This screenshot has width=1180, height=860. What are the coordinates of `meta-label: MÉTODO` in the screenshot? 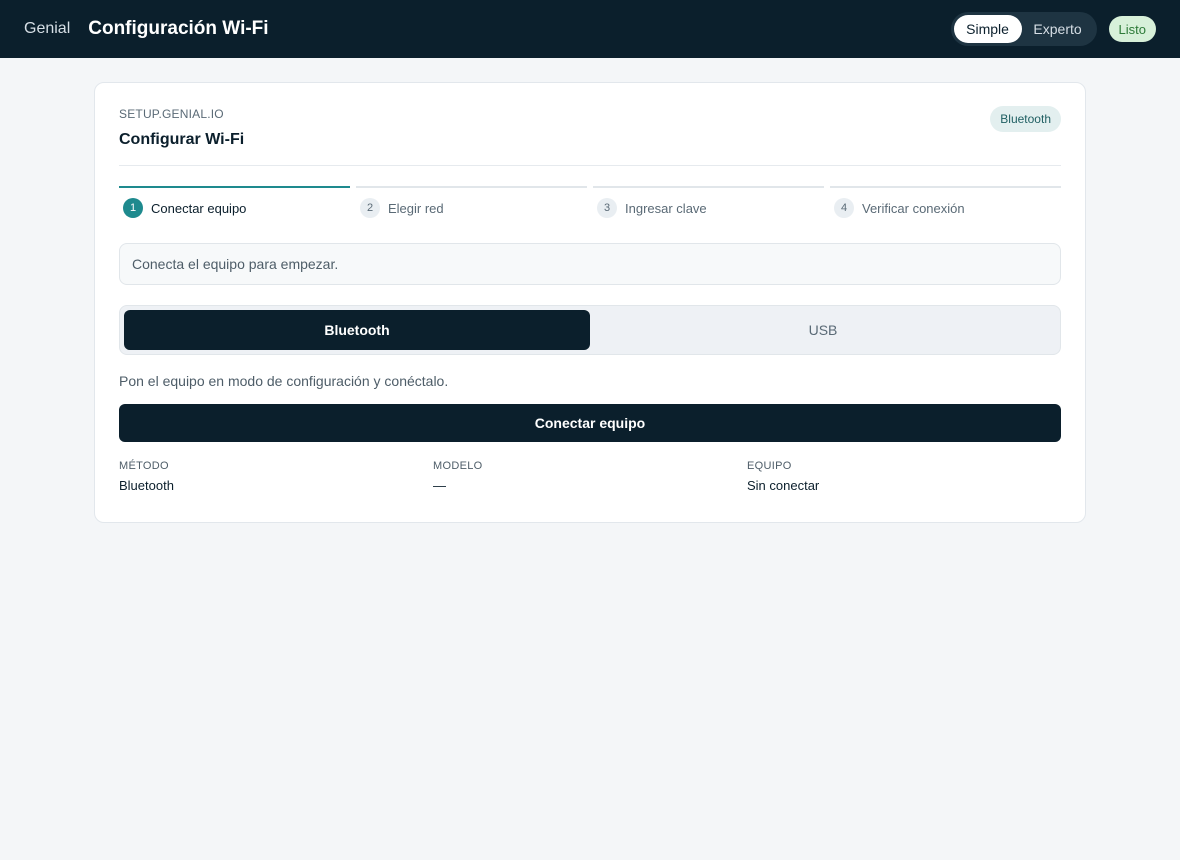 It's located at (144, 466).